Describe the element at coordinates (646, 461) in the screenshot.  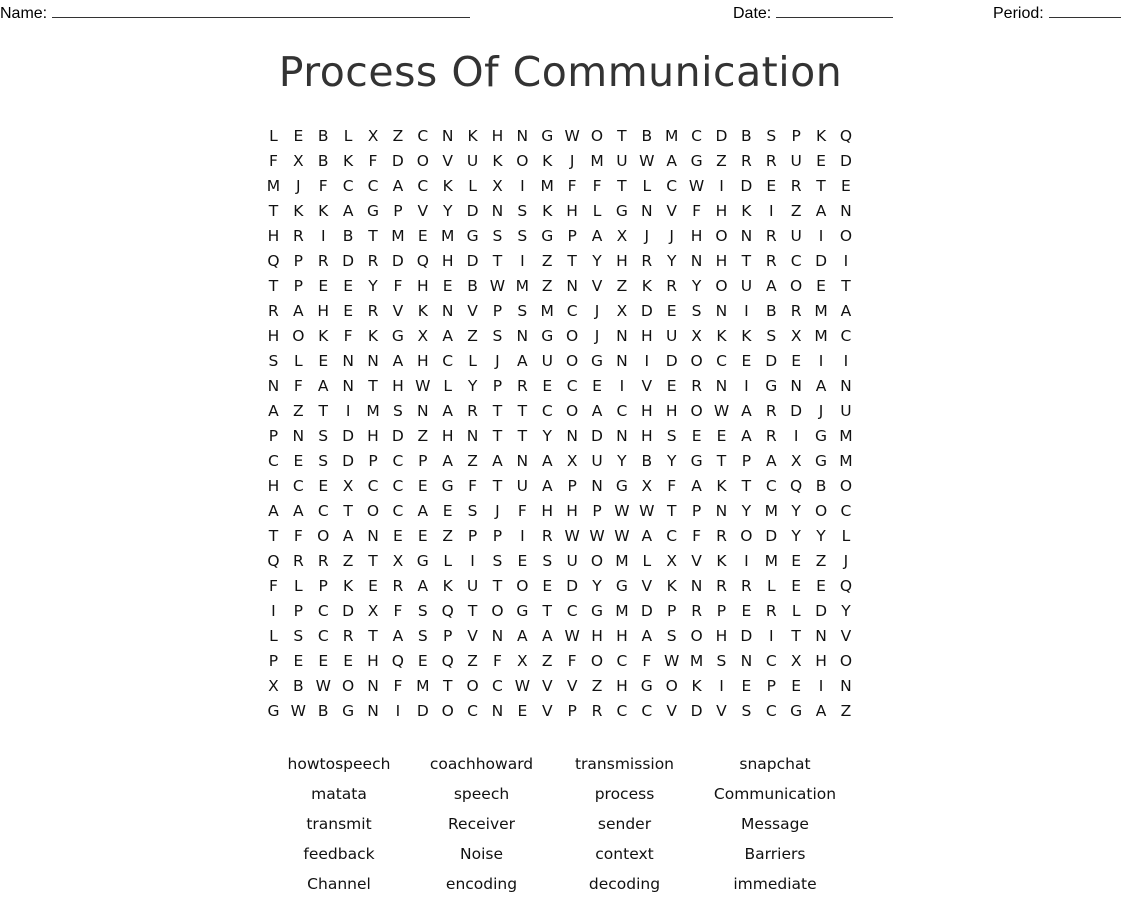
I see `grid-cell: B` at that location.